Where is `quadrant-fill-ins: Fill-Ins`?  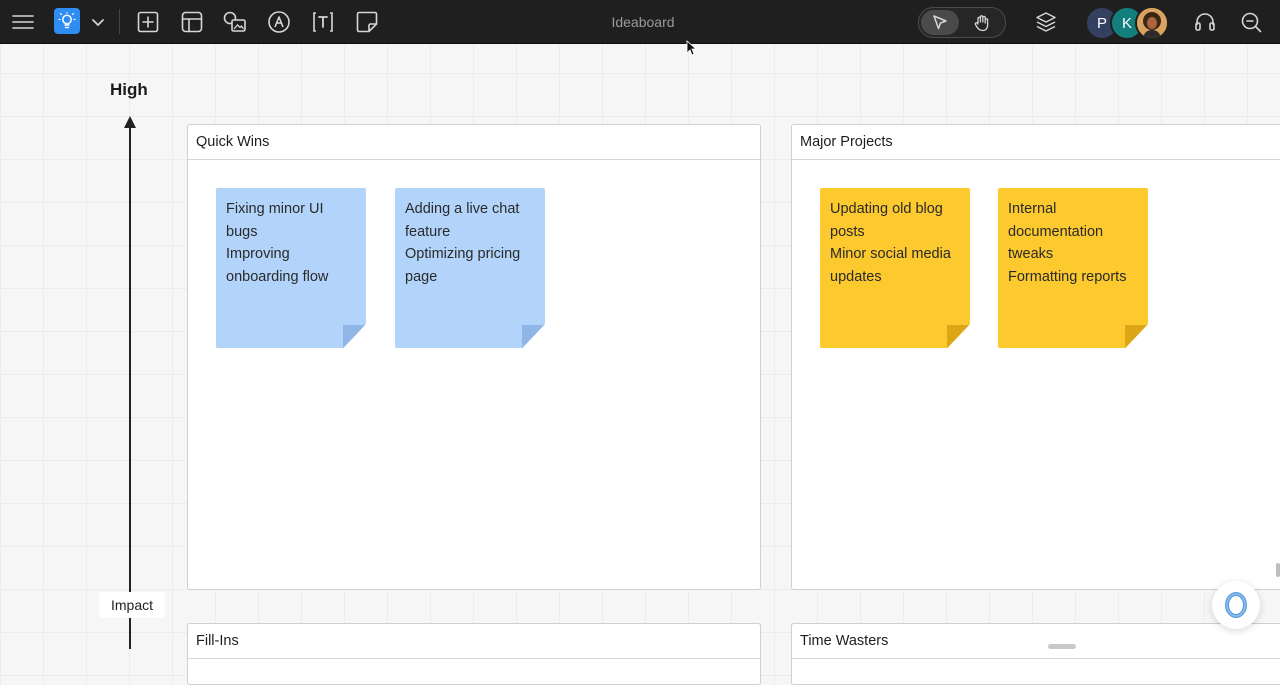
quadrant-fill-ins: Fill-Ins is located at coordinates (474, 654).